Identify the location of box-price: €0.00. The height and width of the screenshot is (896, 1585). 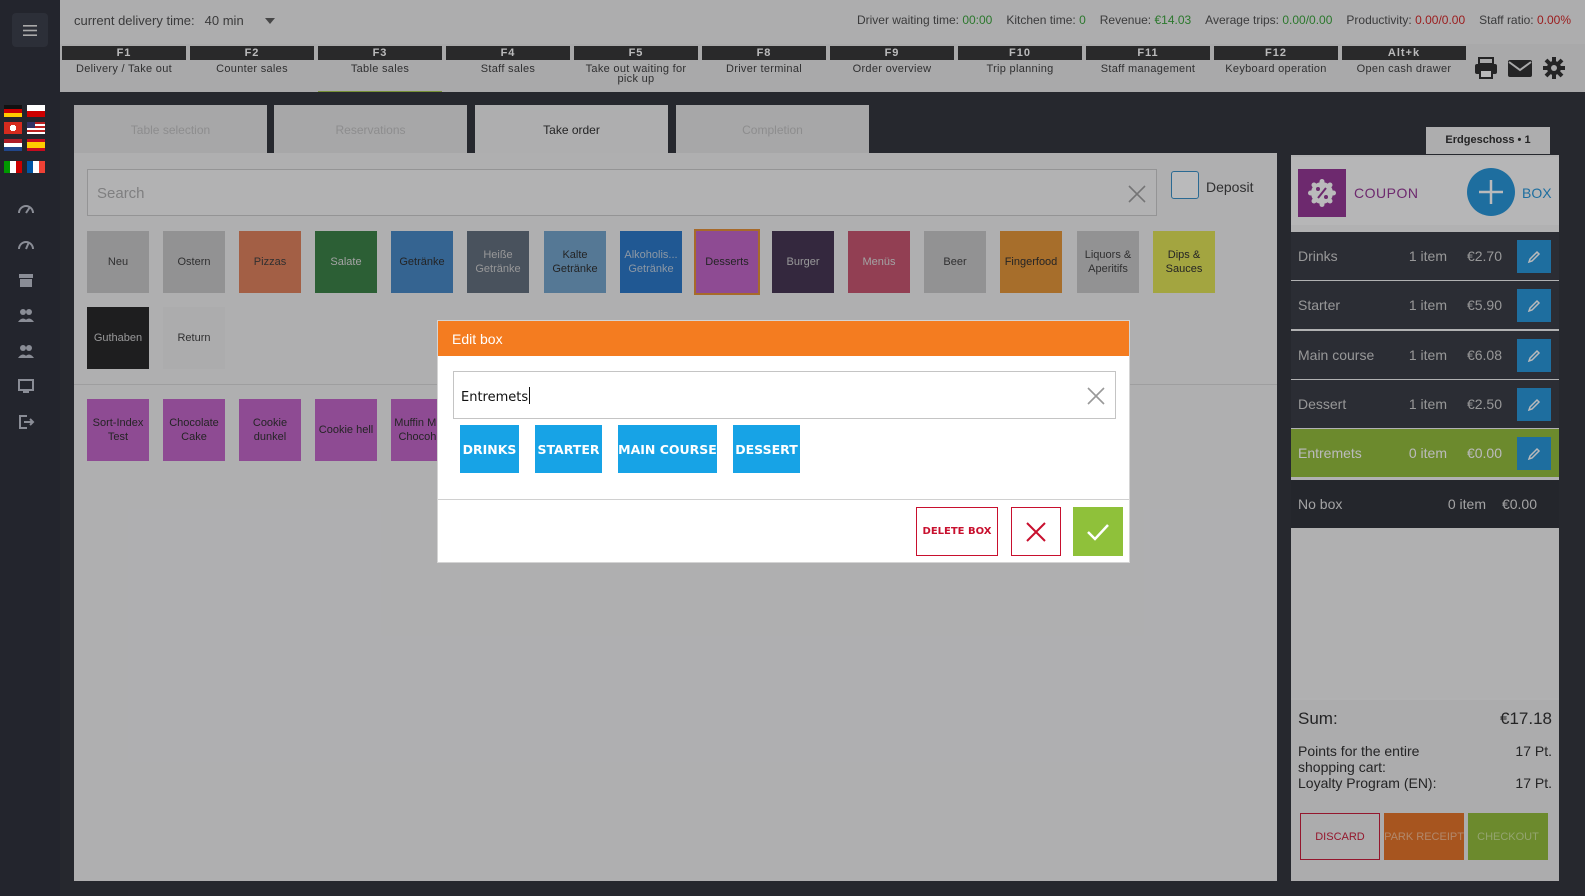
(1484, 453).